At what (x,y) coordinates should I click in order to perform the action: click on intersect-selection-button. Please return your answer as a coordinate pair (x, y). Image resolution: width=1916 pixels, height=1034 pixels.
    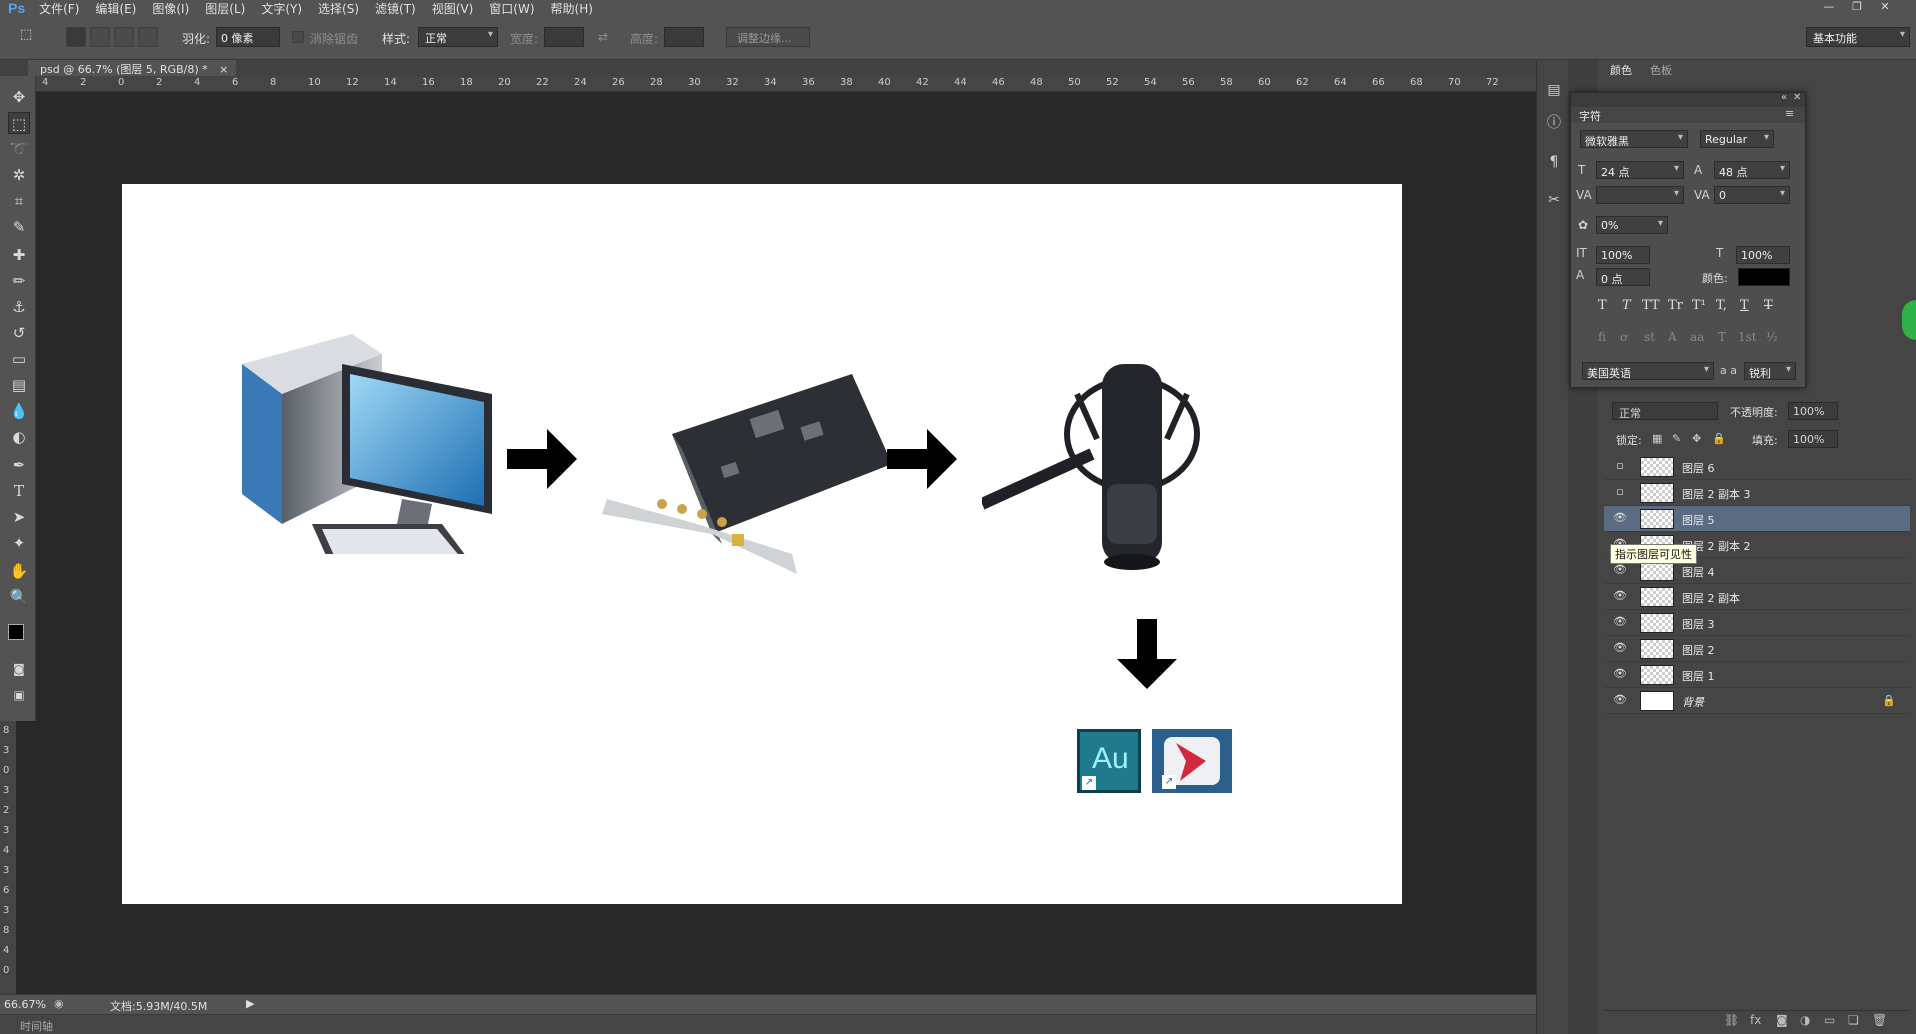
    Looking at the image, I should click on (148, 37).